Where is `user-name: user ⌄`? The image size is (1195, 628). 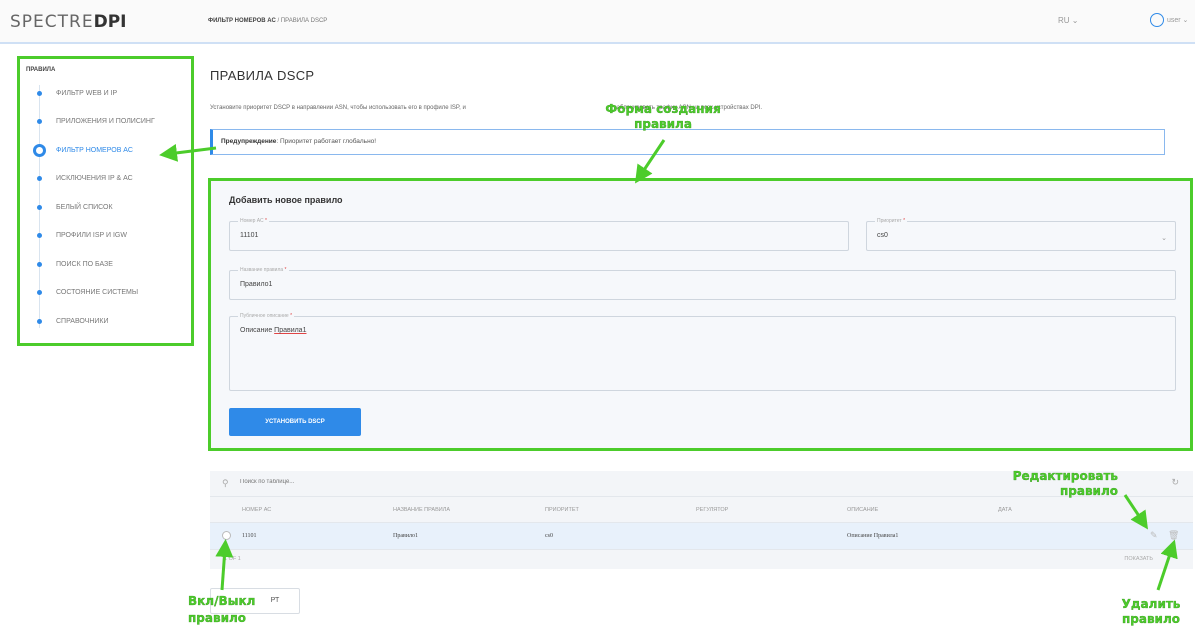
user-name: user ⌄ is located at coordinates (1178, 20).